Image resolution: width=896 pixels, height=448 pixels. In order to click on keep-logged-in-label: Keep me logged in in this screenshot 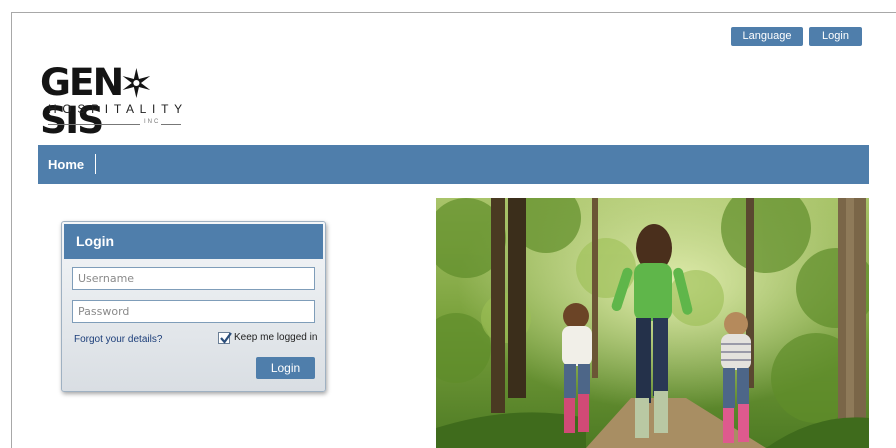, I will do `click(276, 337)`.